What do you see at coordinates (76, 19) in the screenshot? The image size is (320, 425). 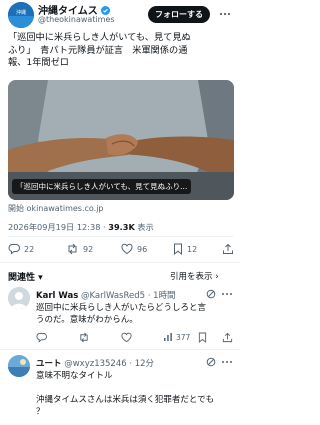 I see `author-handle: @theokinawatimes` at bounding box center [76, 19].